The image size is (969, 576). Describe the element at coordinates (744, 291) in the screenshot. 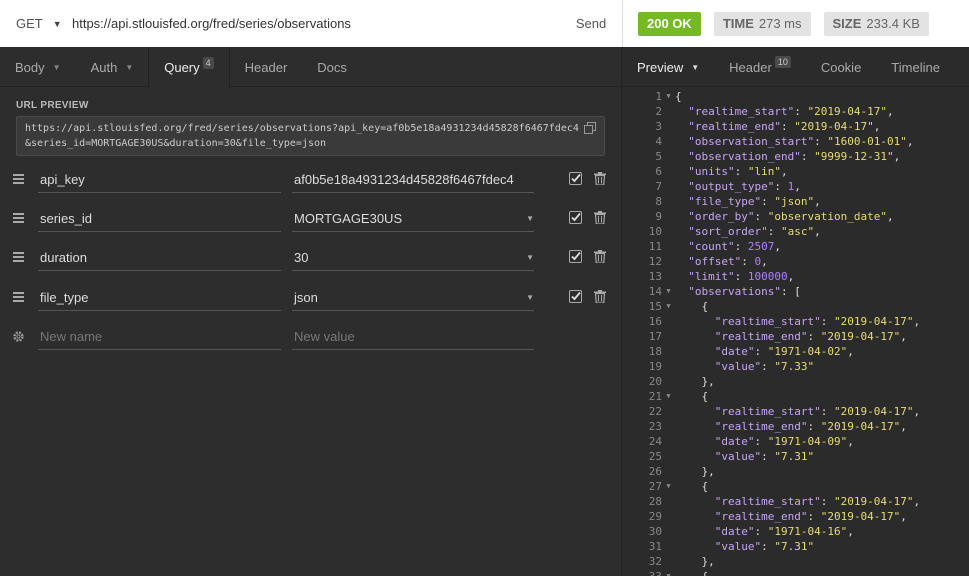

I see `code-text: "observations": [` at that location.